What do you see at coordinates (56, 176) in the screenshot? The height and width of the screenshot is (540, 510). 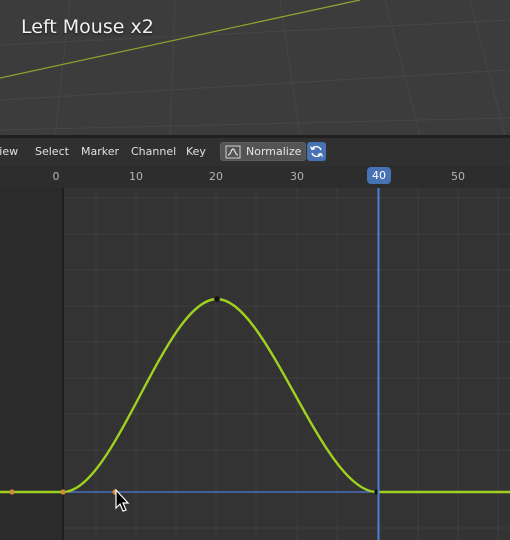 I see `tick-label: 0` at bounding box center [56, 176].